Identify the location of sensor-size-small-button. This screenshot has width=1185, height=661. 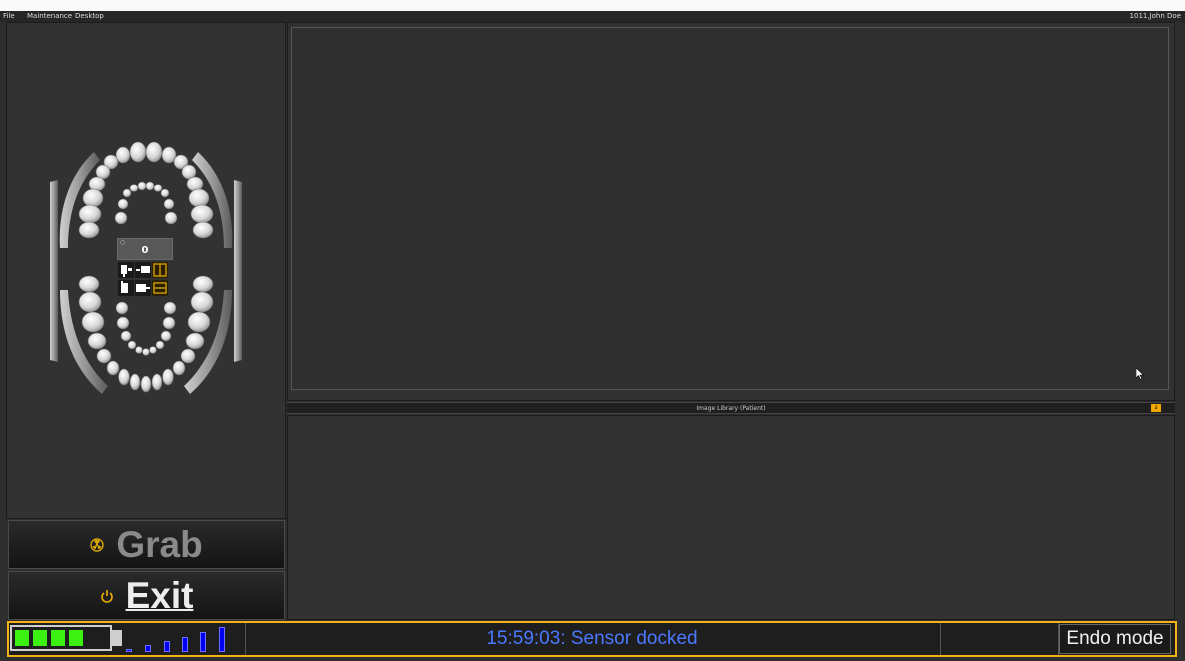
(126, 288).